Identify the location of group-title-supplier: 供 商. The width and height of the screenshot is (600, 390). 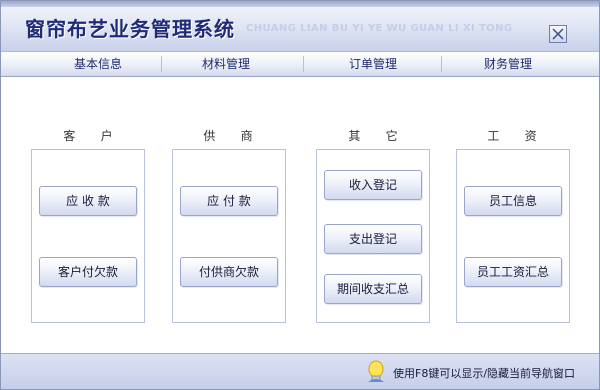
(229, 136).